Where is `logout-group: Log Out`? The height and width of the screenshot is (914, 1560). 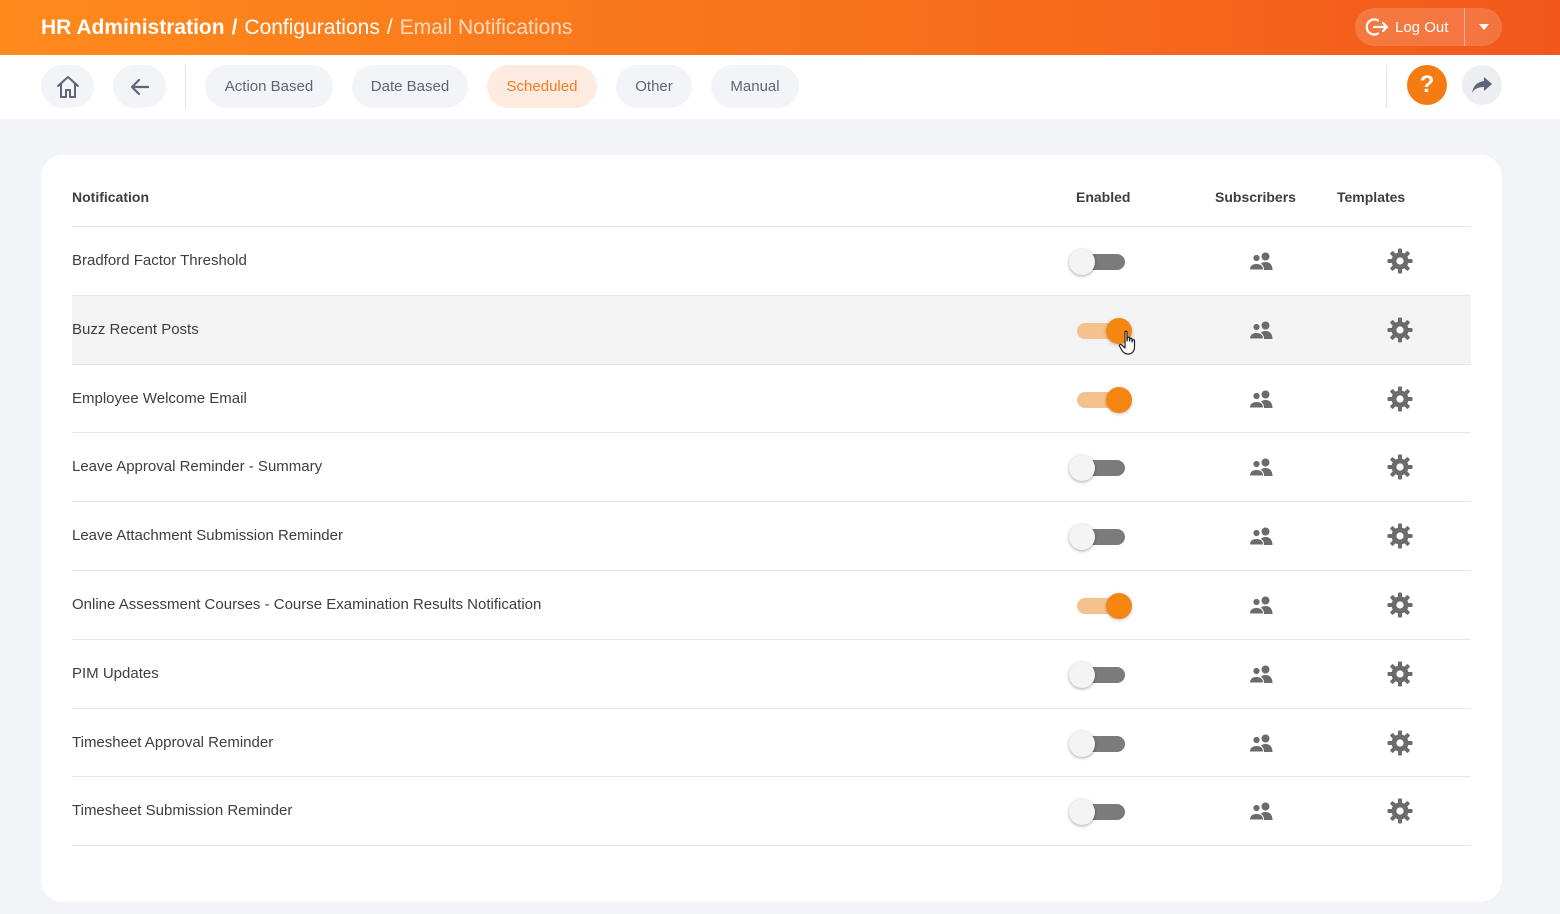
logout-group: Log Out is located at coordinates (1428, 27).